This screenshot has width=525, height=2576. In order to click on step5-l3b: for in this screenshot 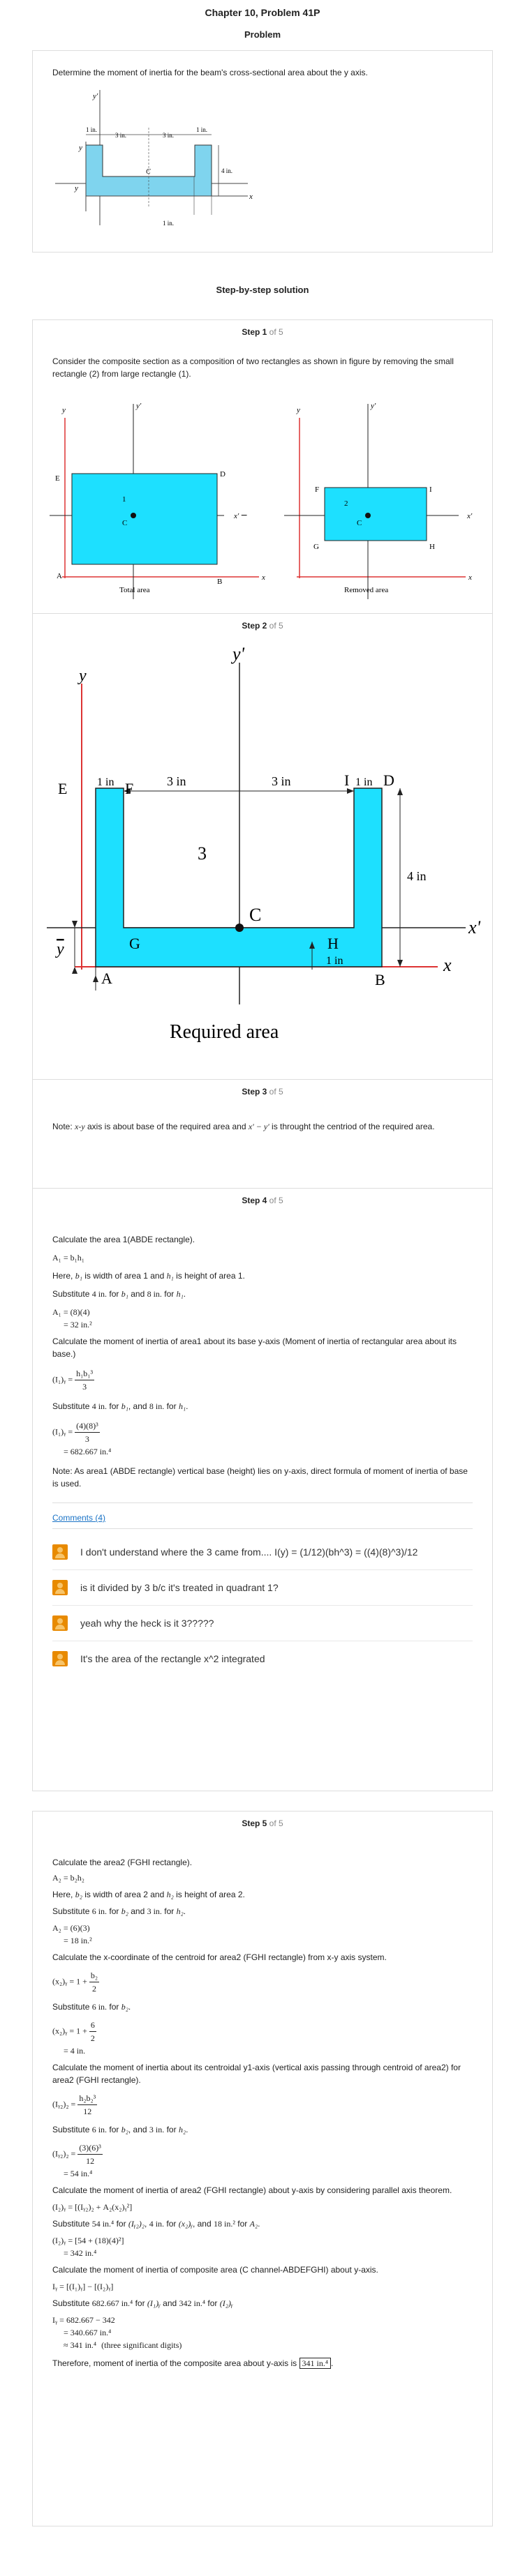, I will do `click(114, 1911)`.